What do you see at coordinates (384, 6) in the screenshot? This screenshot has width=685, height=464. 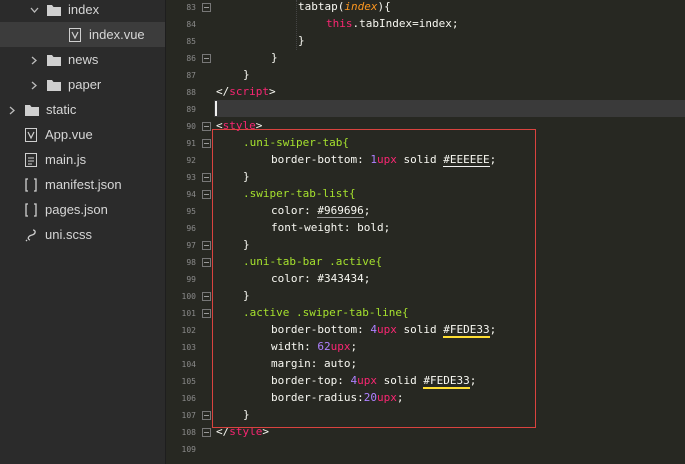 I see `code-token: ){` at bounding box center [384, 6].